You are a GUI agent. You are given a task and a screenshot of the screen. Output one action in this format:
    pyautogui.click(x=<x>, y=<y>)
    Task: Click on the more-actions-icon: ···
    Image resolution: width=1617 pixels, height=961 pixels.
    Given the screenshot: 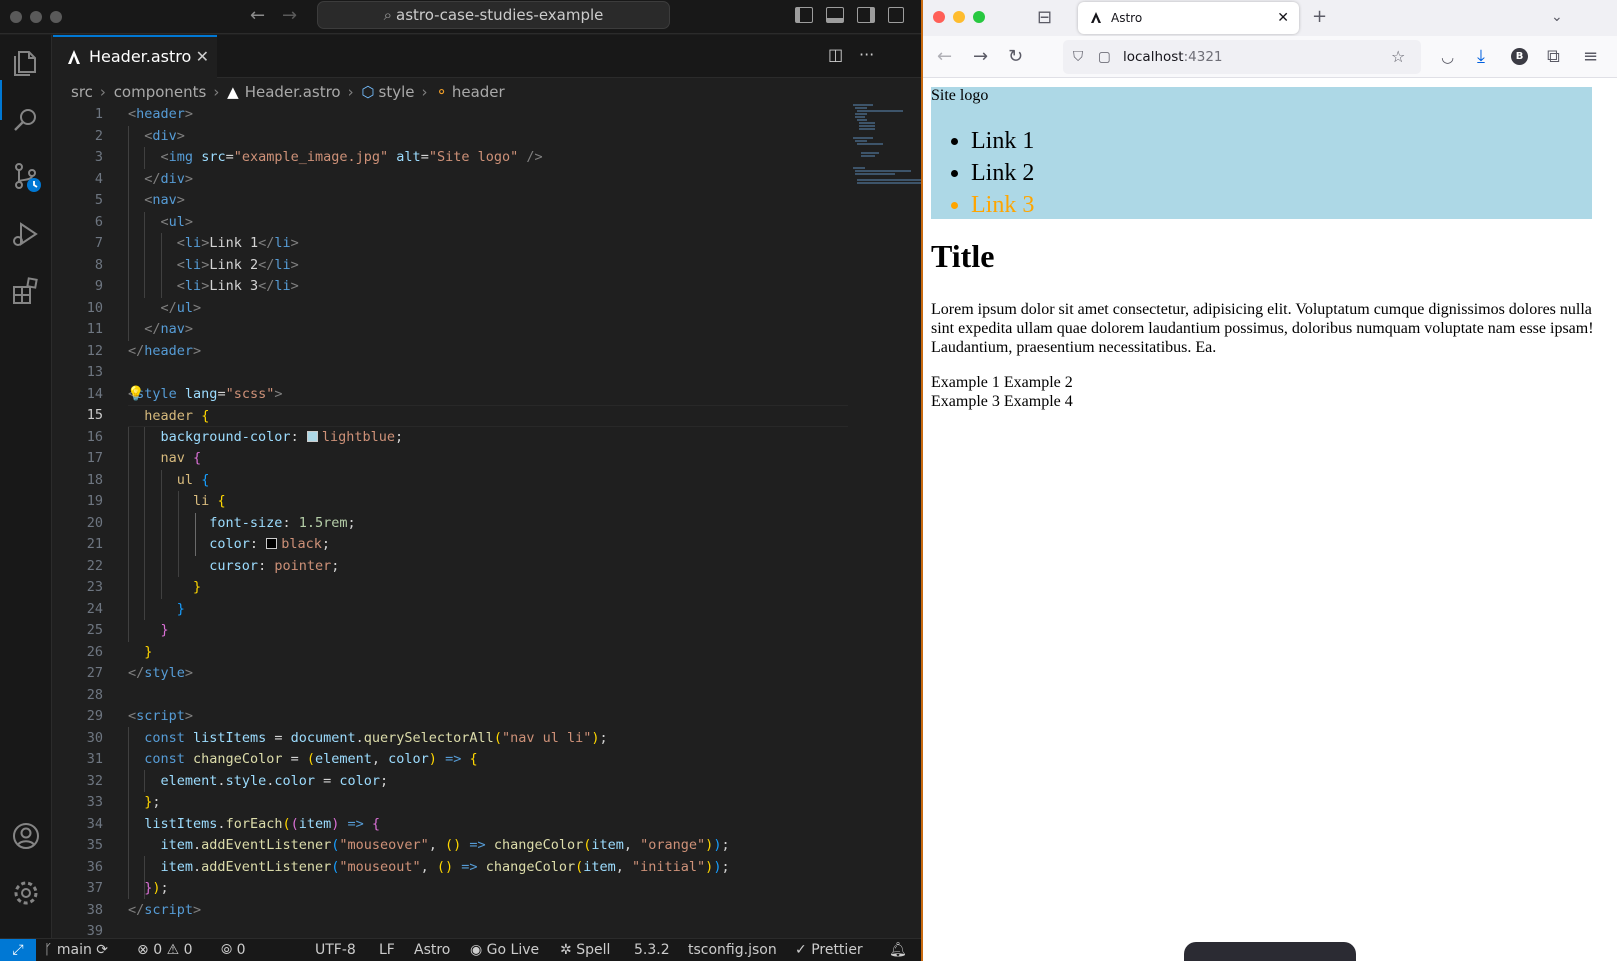 What is the action you would take?
    pyautogui.click(x=866, y=54)
    